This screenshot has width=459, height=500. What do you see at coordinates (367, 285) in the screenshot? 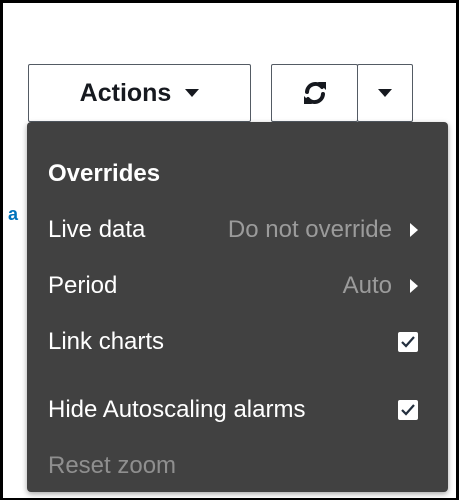
I see `period-value: Auto` at bounding box center [367, 285].